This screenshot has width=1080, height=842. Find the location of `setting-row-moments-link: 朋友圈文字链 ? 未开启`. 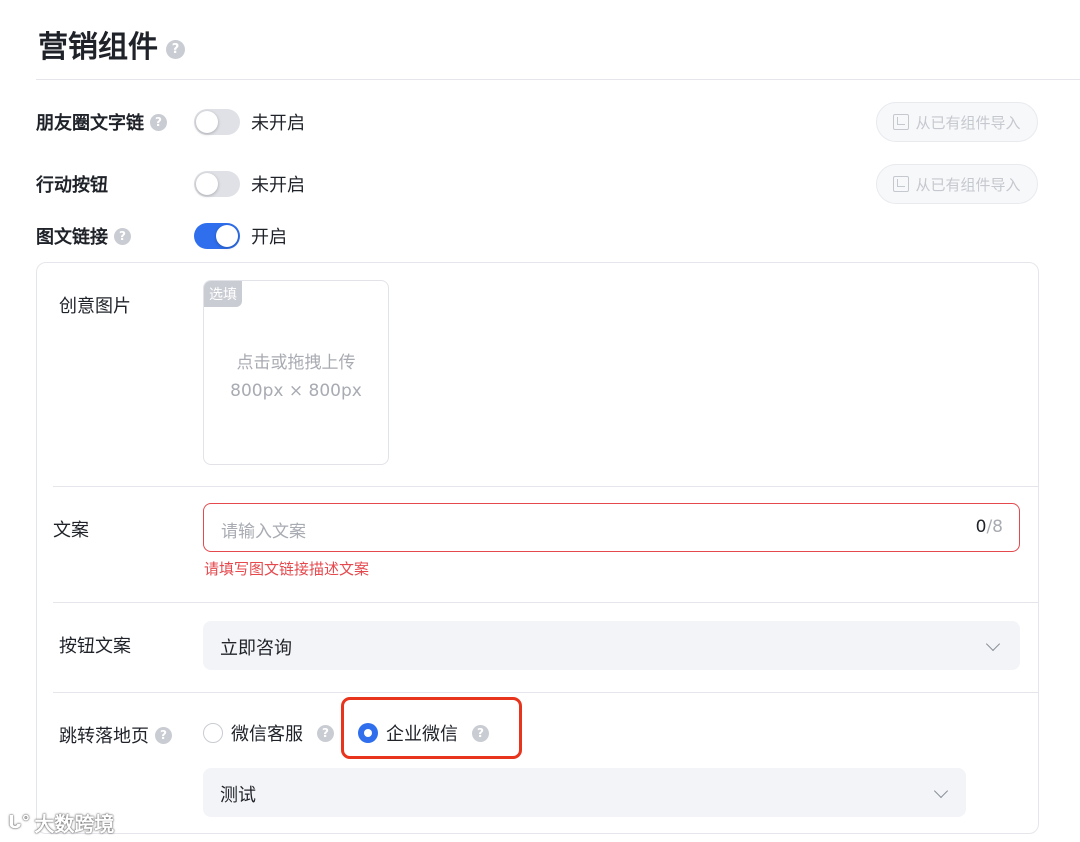

setting-row-moments-link: 朋友圈文字链 ? 未开启 is located at coordinates (170, 122).